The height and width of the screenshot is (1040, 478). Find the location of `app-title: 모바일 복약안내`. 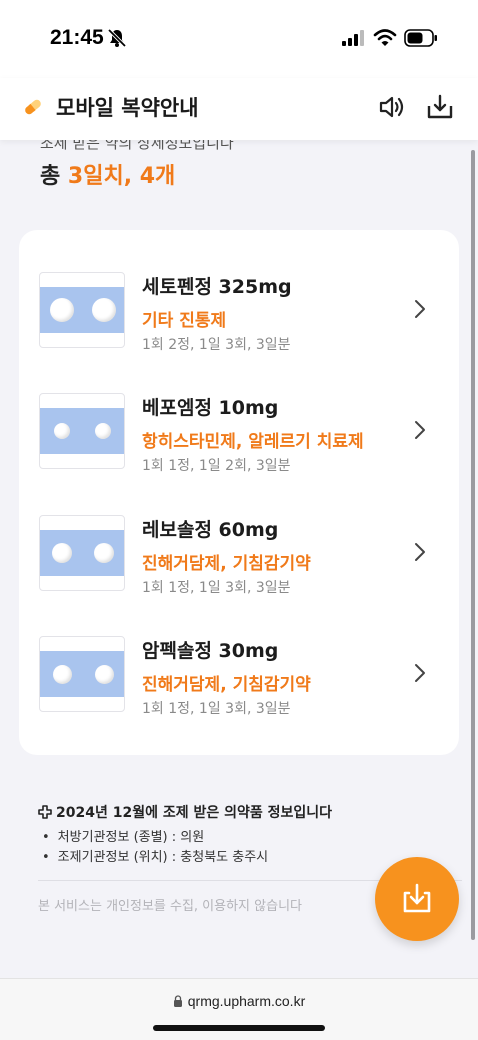

app-title: 모바일 복약안내 is located at coordinates (127, 108).